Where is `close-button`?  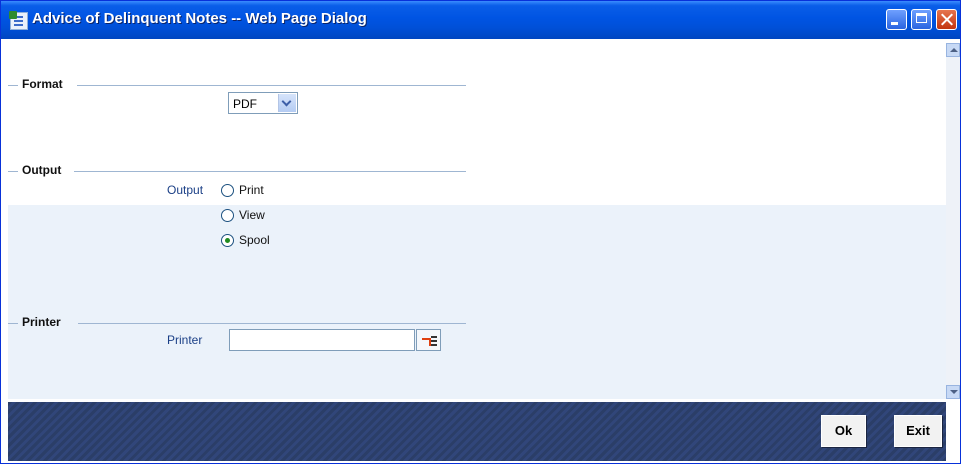
close-button is located at coordinates (946, 19).